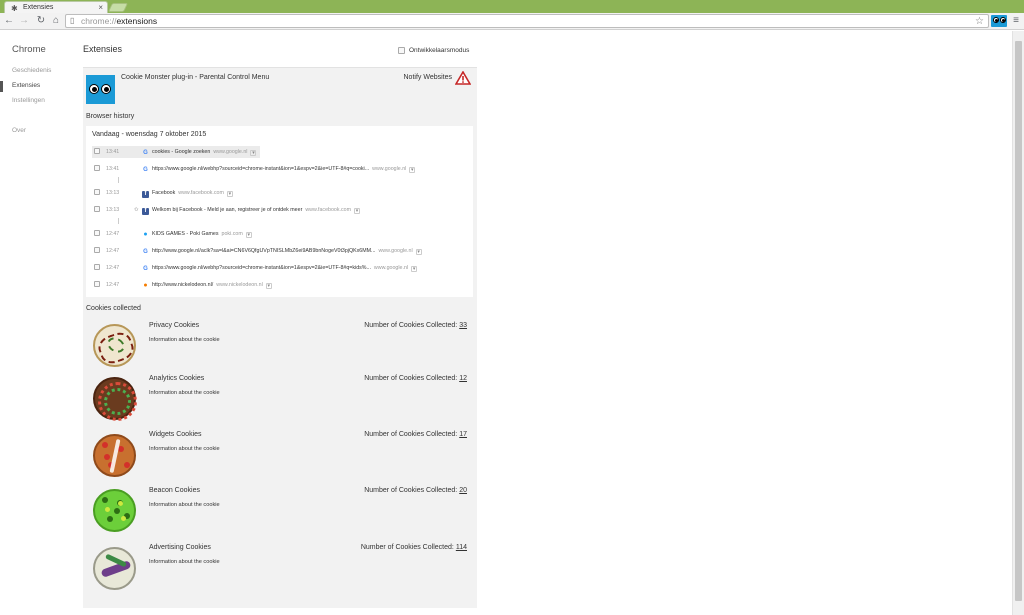 The height and width of the screenshot is (615, 1024). I want to click on poki-icon: ●, so click(145, 234).